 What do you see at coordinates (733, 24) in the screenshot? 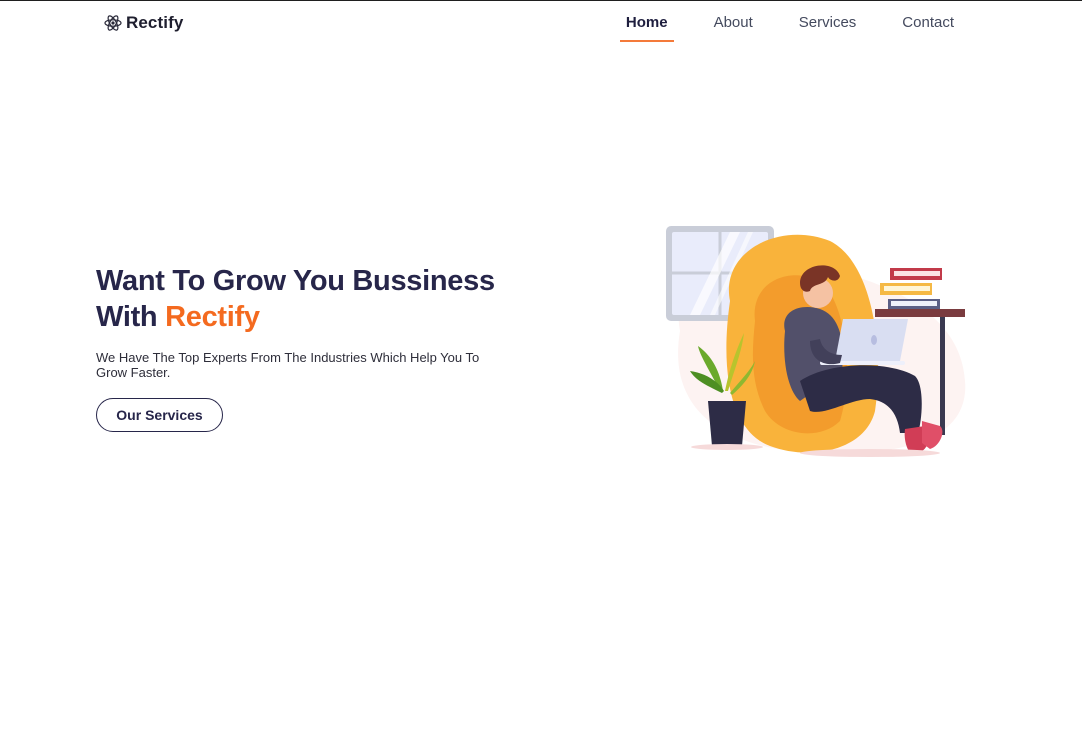
I see `nav-link-about: About` at bounding box center [733, 24].